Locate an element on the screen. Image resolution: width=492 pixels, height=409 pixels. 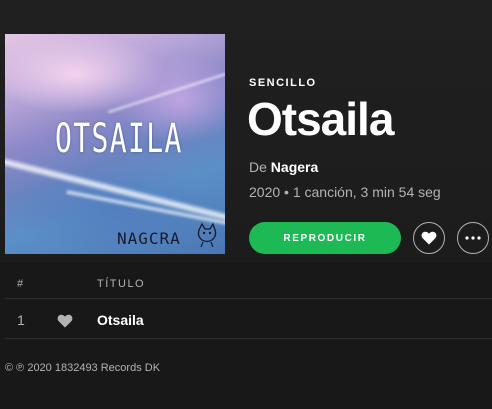
cover-title-text: OTSAILA is located at coordinates (119, 139).